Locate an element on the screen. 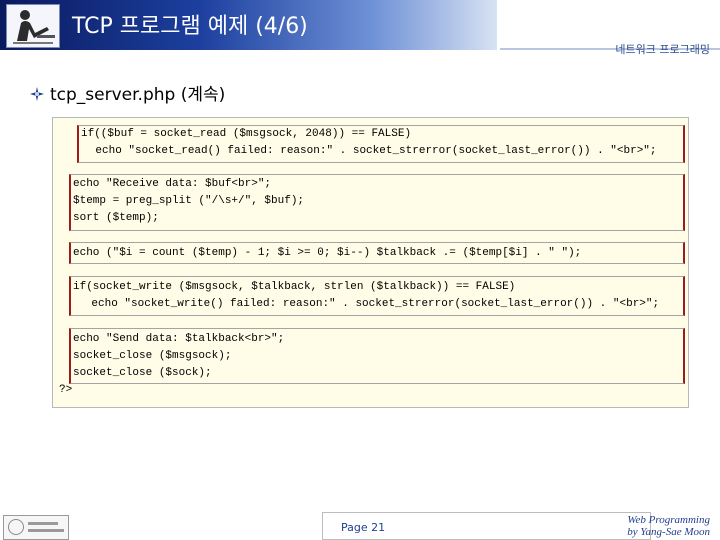 Image resolution: width=720 pixels, height=540 pixels. footer-credit: Web Programming by Yang-Sae Moon is located at coordinates (668, 526).